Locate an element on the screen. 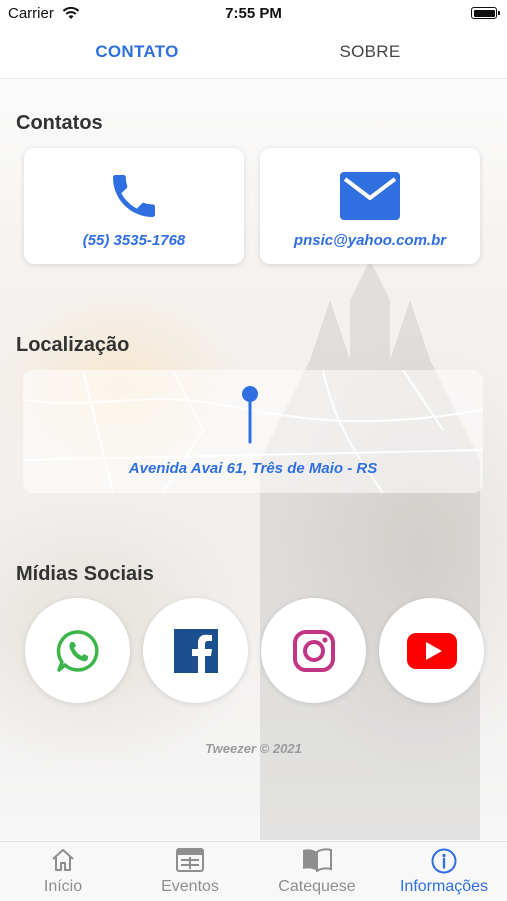 The width and height of the screenshot is (507, 901). email-card: pnsic@yahoo.com.br is located at coordinates (370, 206).